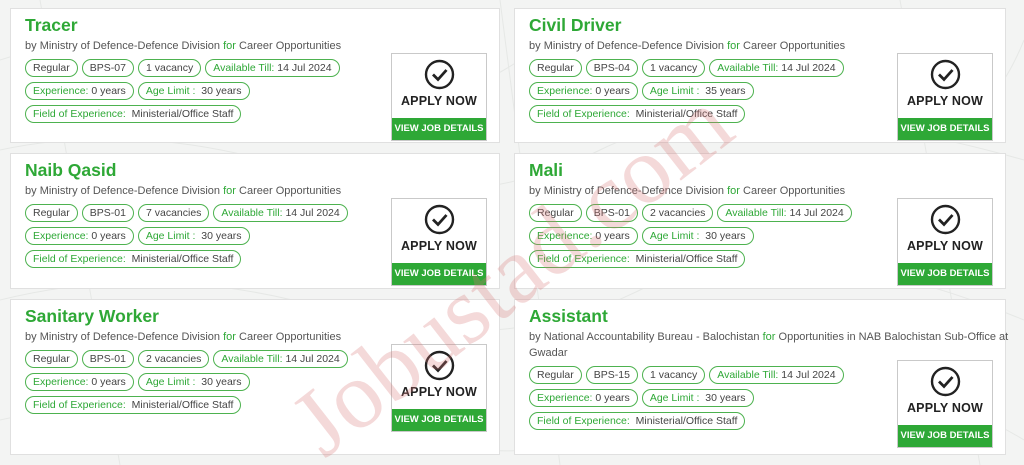 The image size is (1024, 465). Describe the element at coordinates (763, 25) in the screenshot. I see `job-title-link: Civil Driver` at that location.